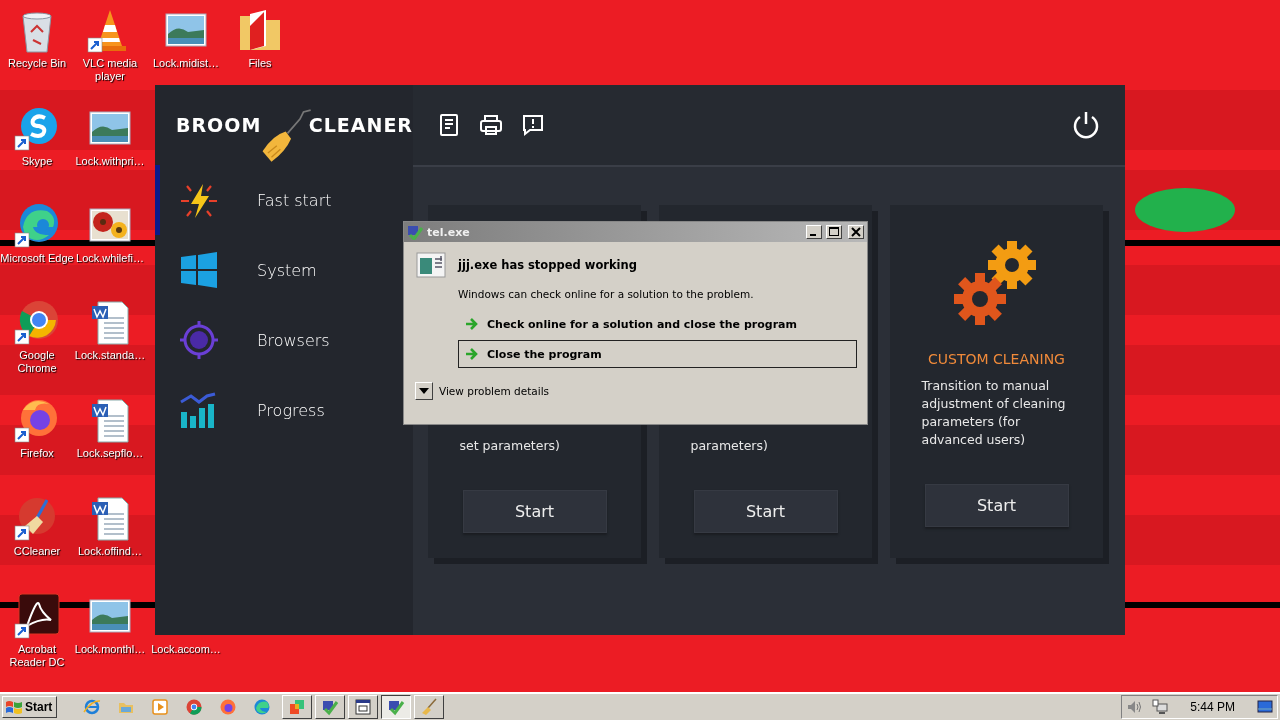  Describe the element at coordinates (510, 446) in the screenshot. I see `card-description: set parameters)` at that location.